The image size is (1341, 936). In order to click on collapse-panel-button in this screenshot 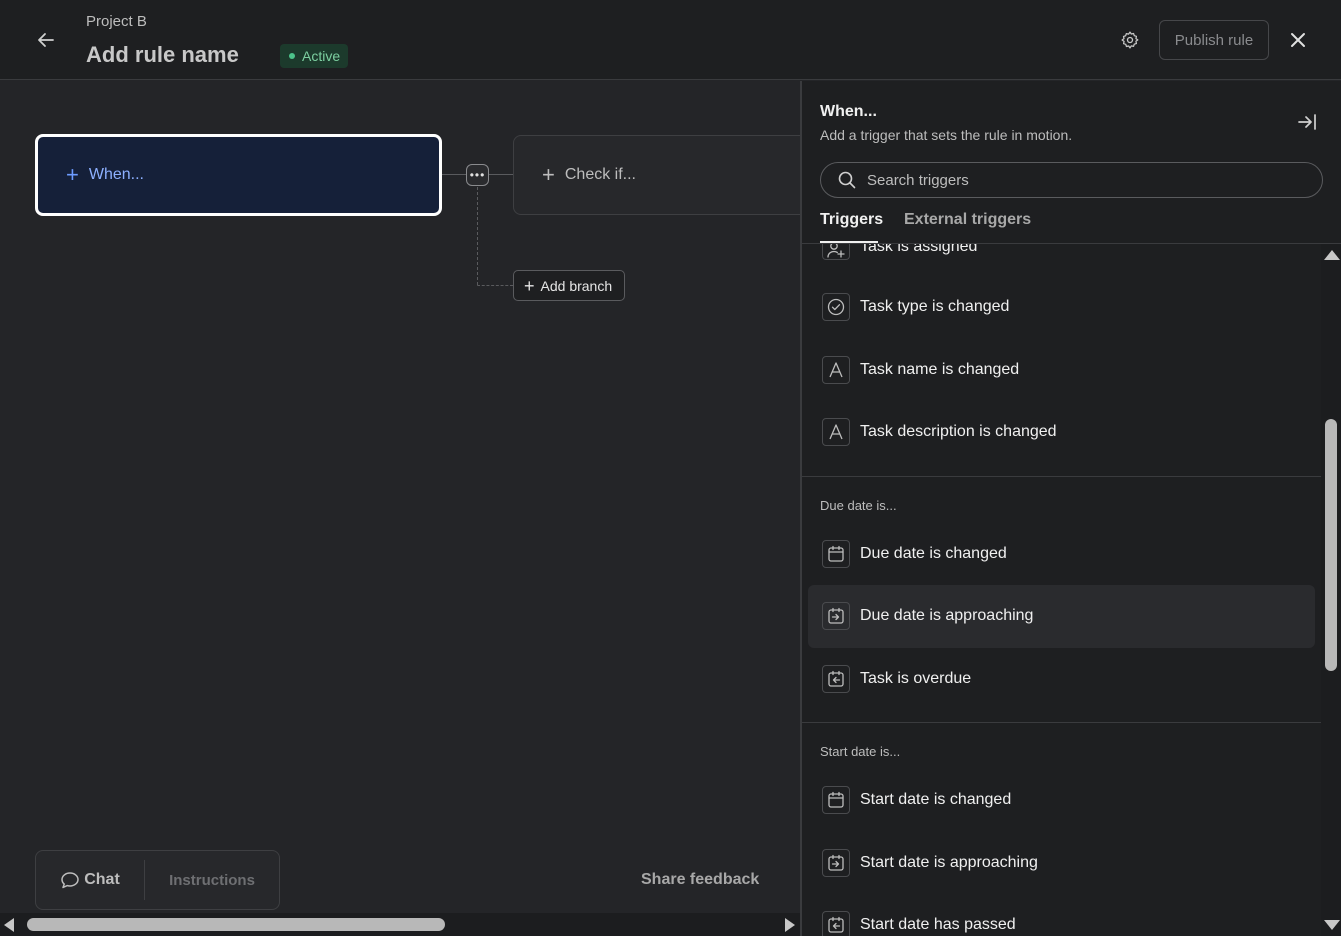, I will do `click(1307, 122)`.